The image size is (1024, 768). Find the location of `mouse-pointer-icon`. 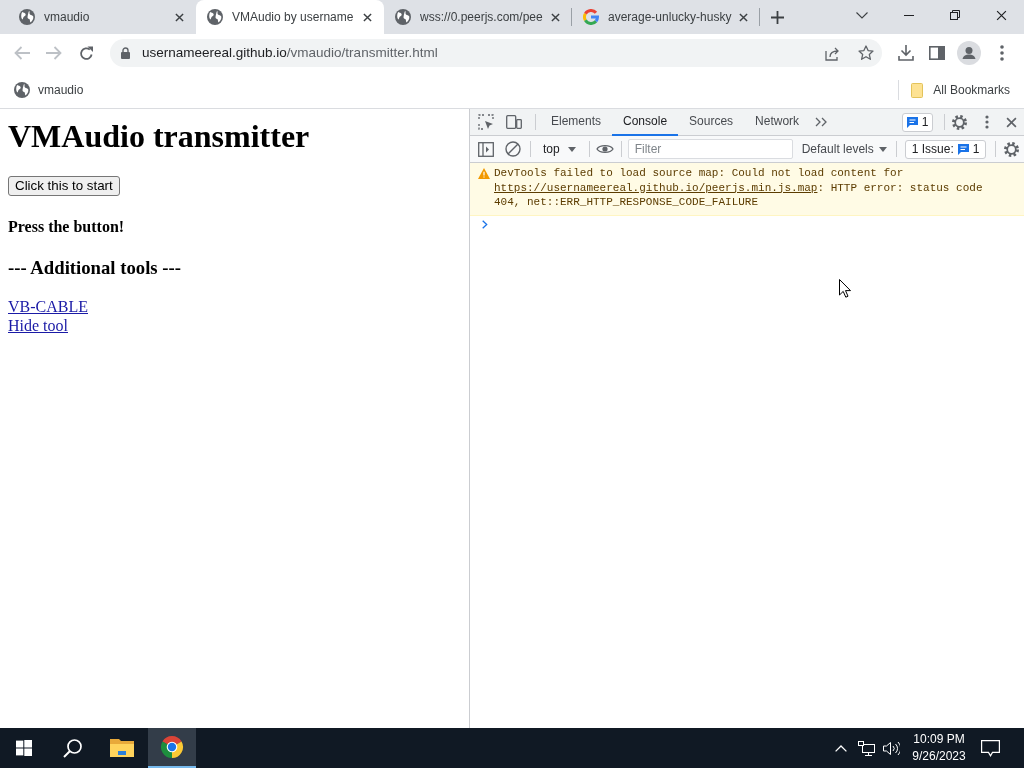

mouse-pointer-icon is located at coordinates (845, 288).